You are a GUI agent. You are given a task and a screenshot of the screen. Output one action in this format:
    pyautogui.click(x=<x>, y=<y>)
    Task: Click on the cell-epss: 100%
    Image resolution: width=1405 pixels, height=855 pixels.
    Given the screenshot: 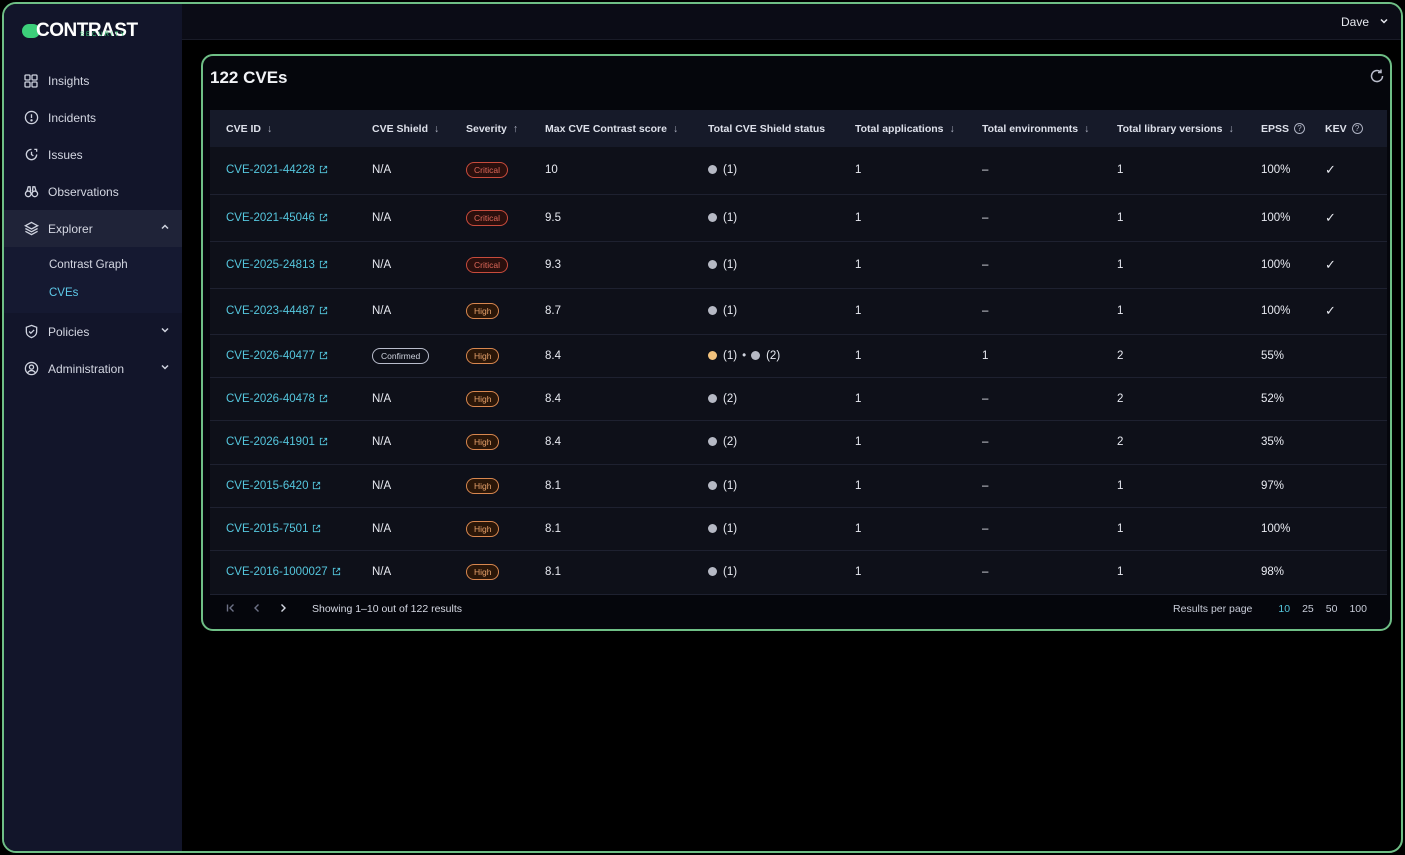 What is the action you would take?
    pyautogui.click(x=1277, y=217)
    